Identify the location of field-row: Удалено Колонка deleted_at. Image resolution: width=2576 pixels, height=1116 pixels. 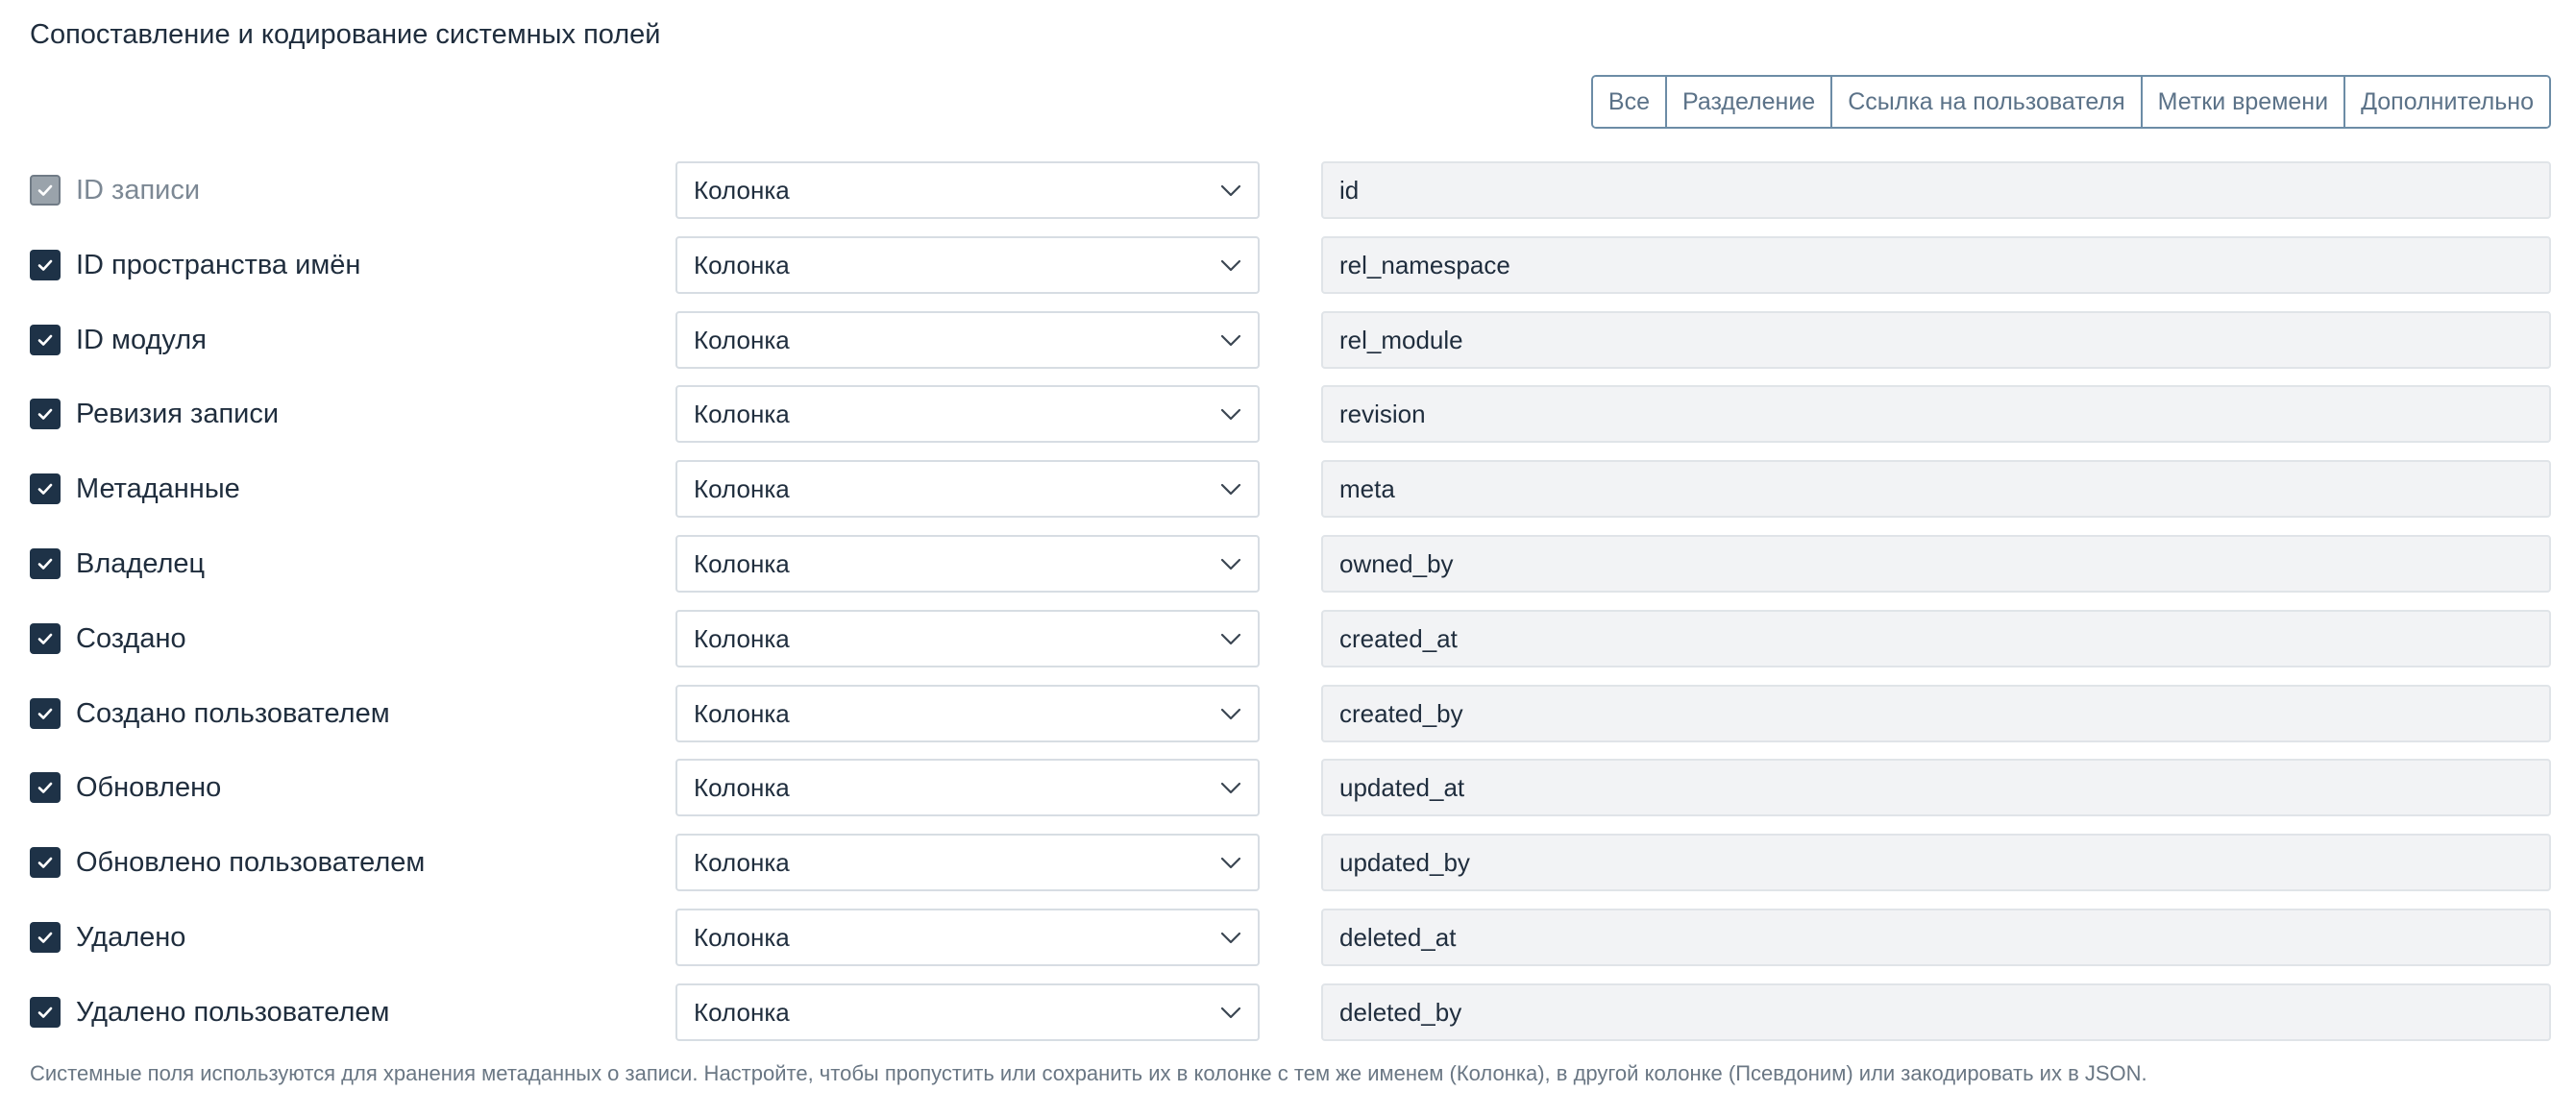
(1288, 937).